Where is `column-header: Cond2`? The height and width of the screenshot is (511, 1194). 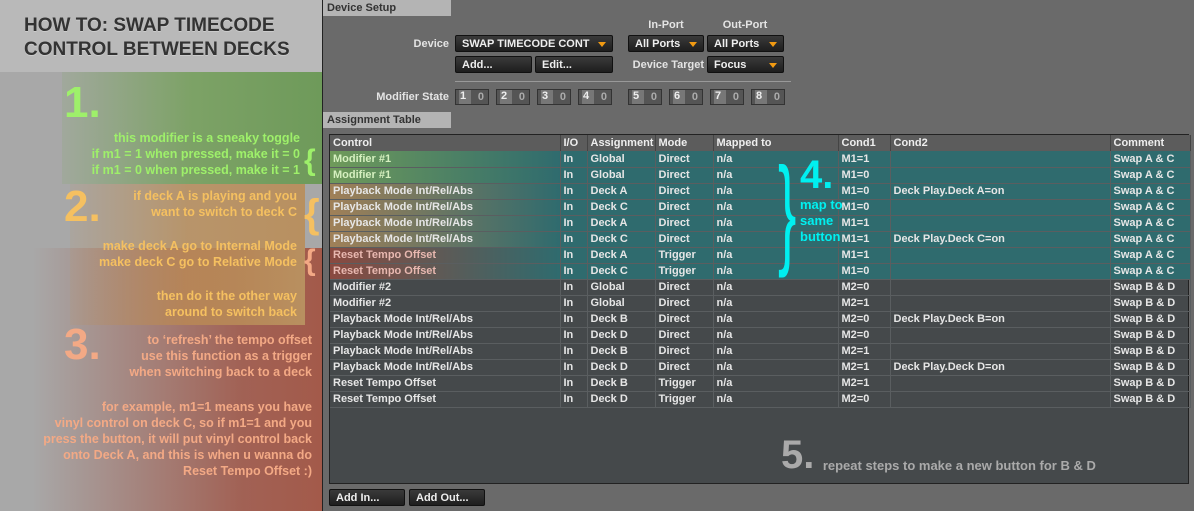
column-header: Cond2 is located at coordinates (1000, 143).